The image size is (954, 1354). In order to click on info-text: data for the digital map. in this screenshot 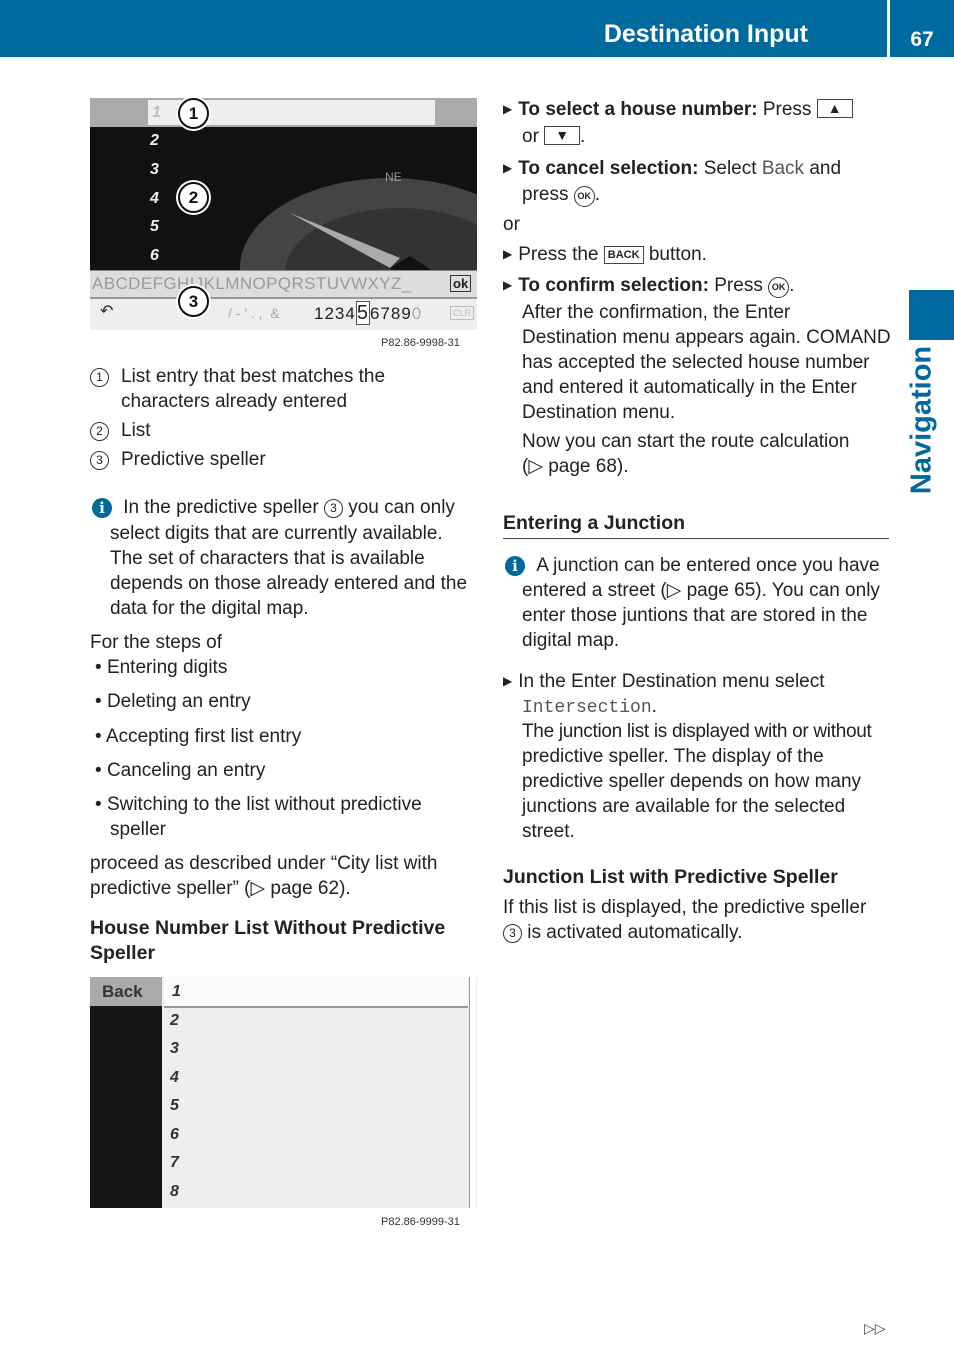, I will do `click(209, 608)`.